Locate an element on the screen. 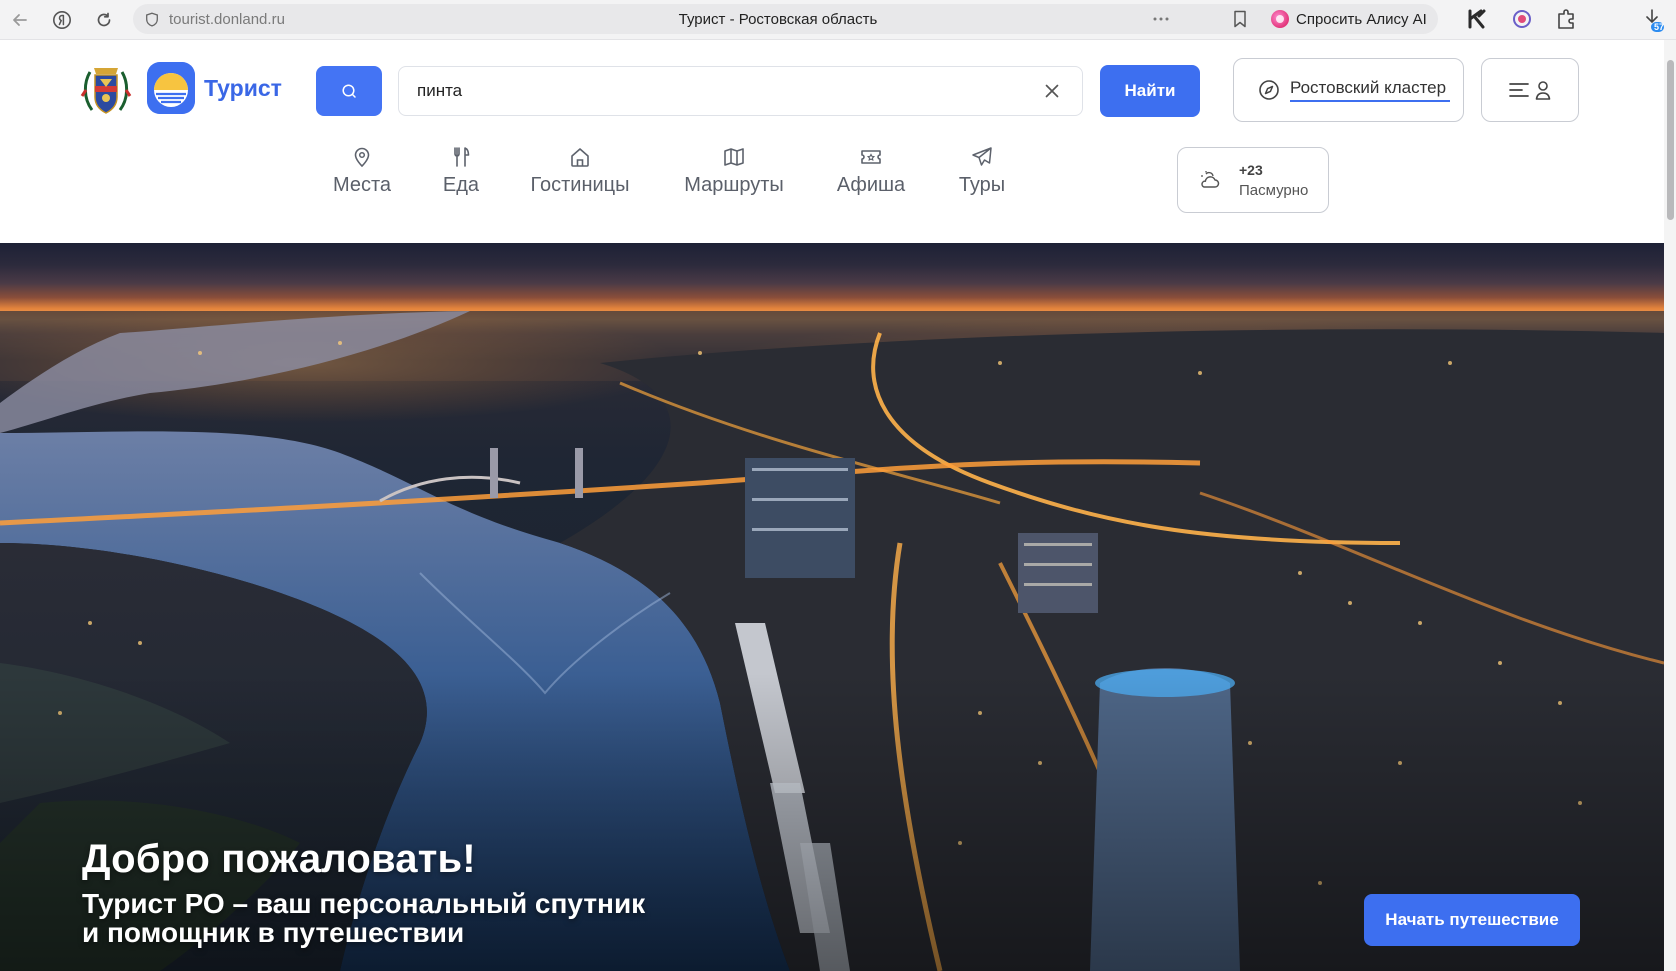  nav-routes: Маршруты is located at coordinates (734, 171).